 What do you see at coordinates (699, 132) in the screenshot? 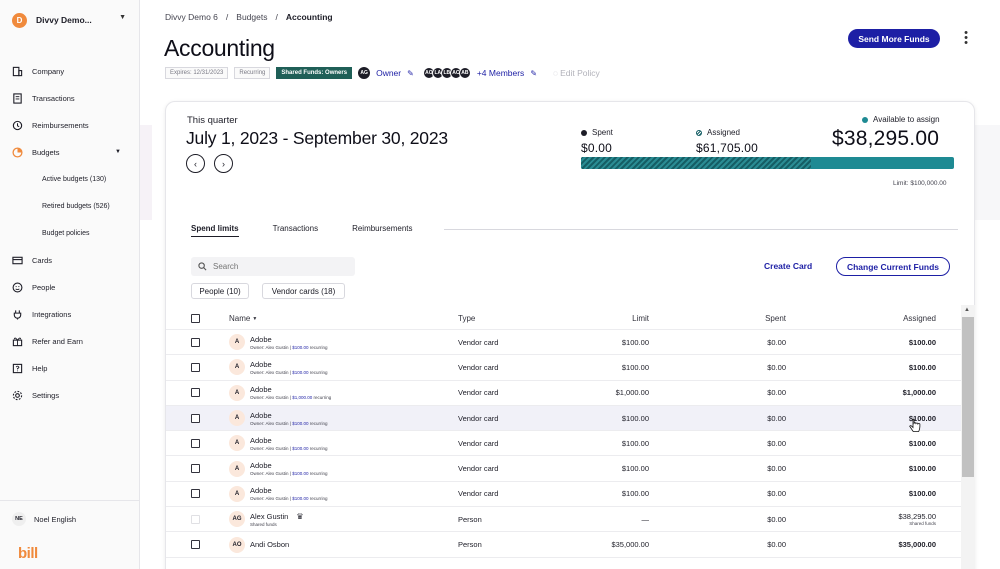
I see `assigned-dot-icon` at bounding box center [699, 132].